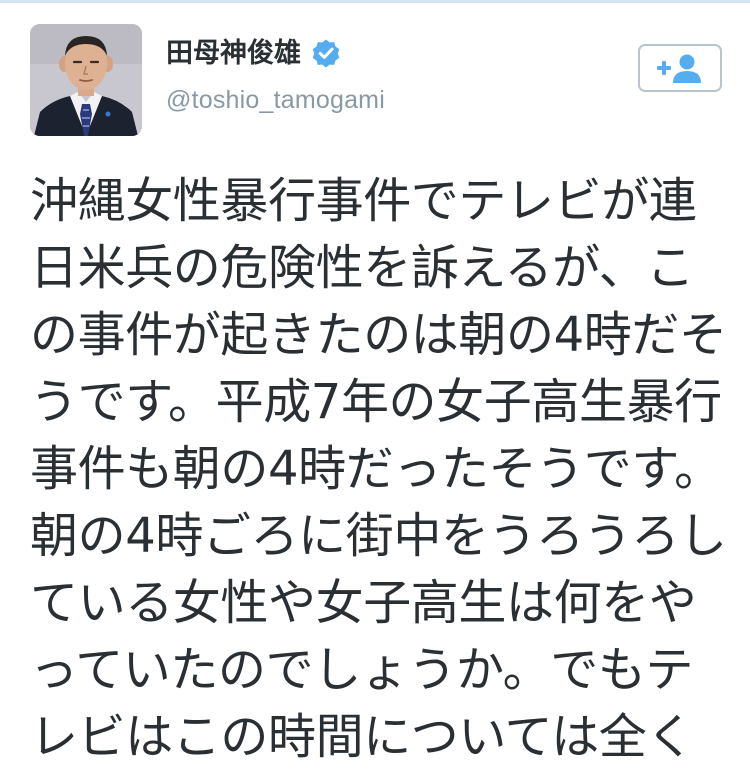 This screenshot has height=771, width=750. I want to click on display-name: 田母神俊雄, so click(233, 53).